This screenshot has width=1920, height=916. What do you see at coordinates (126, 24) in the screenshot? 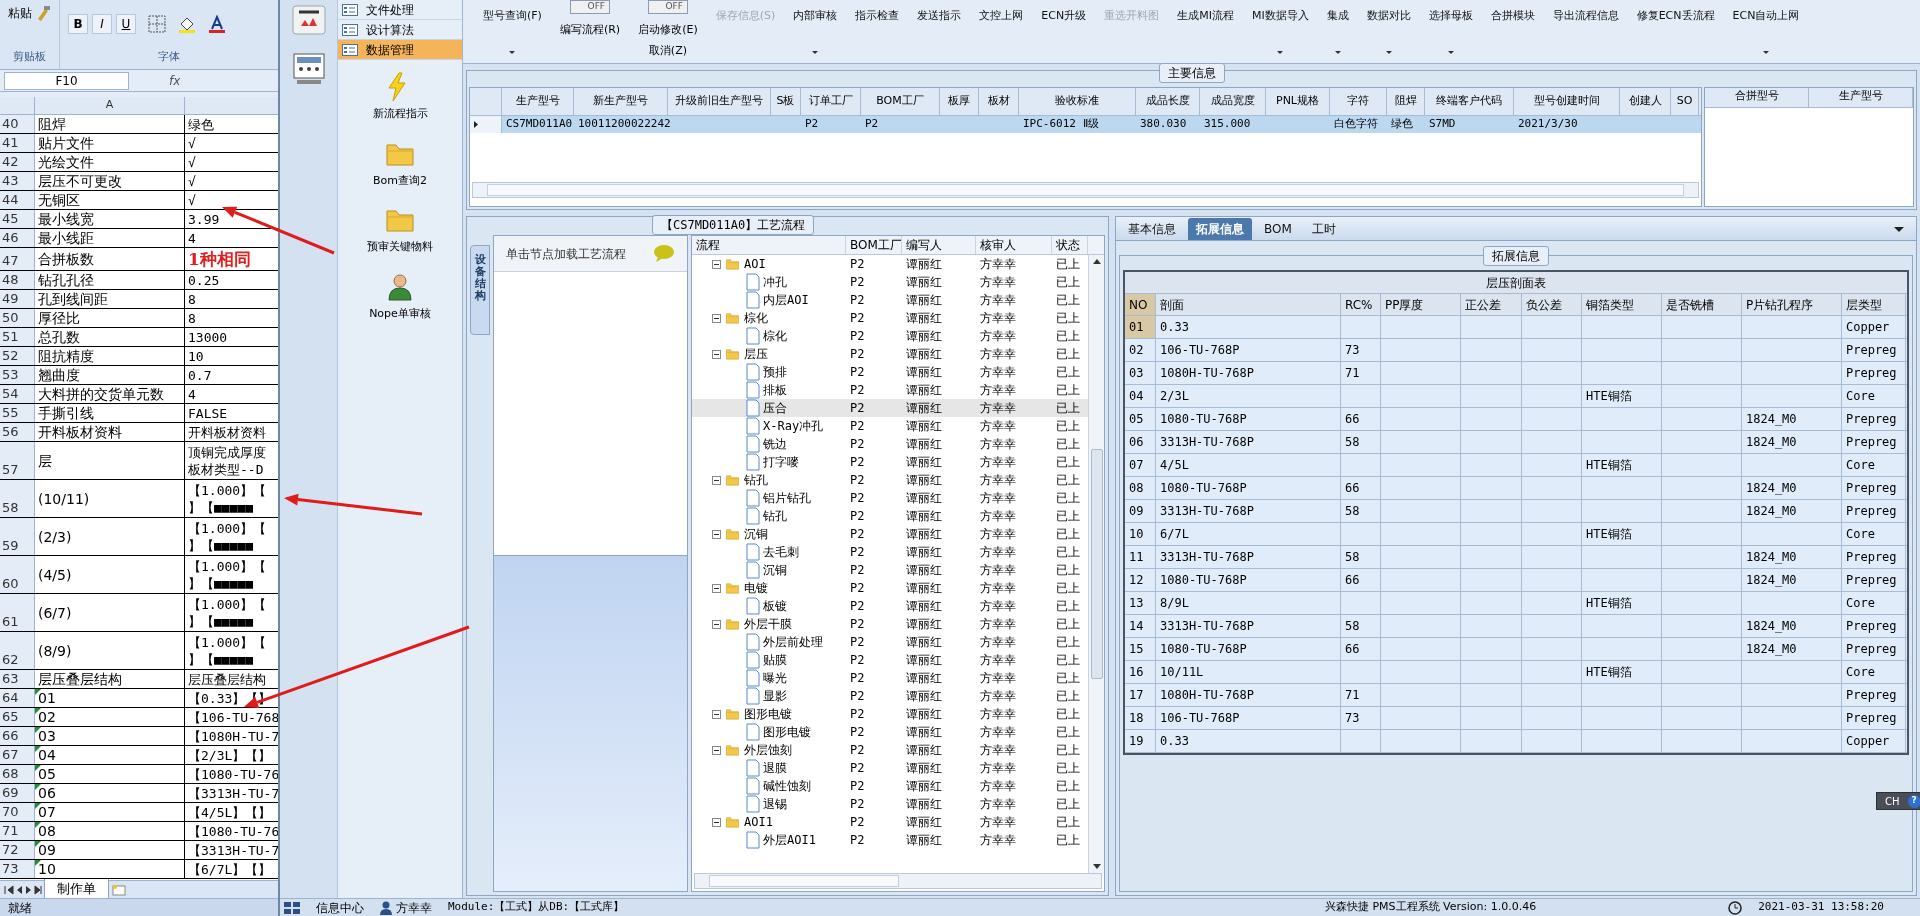
I see `underline-button: U` at bounding box center [126, 24].